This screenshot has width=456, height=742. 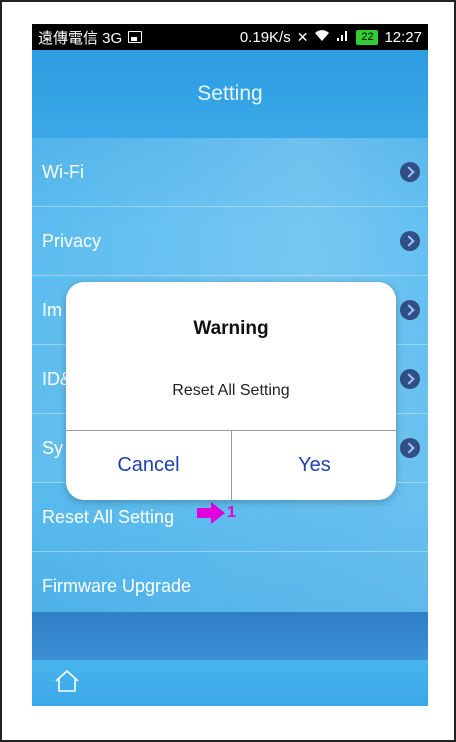 What do you see at coordinates (302, 36) in the screenshot?
I see `mute-icon: ✕` at bounding box center [302, 36].